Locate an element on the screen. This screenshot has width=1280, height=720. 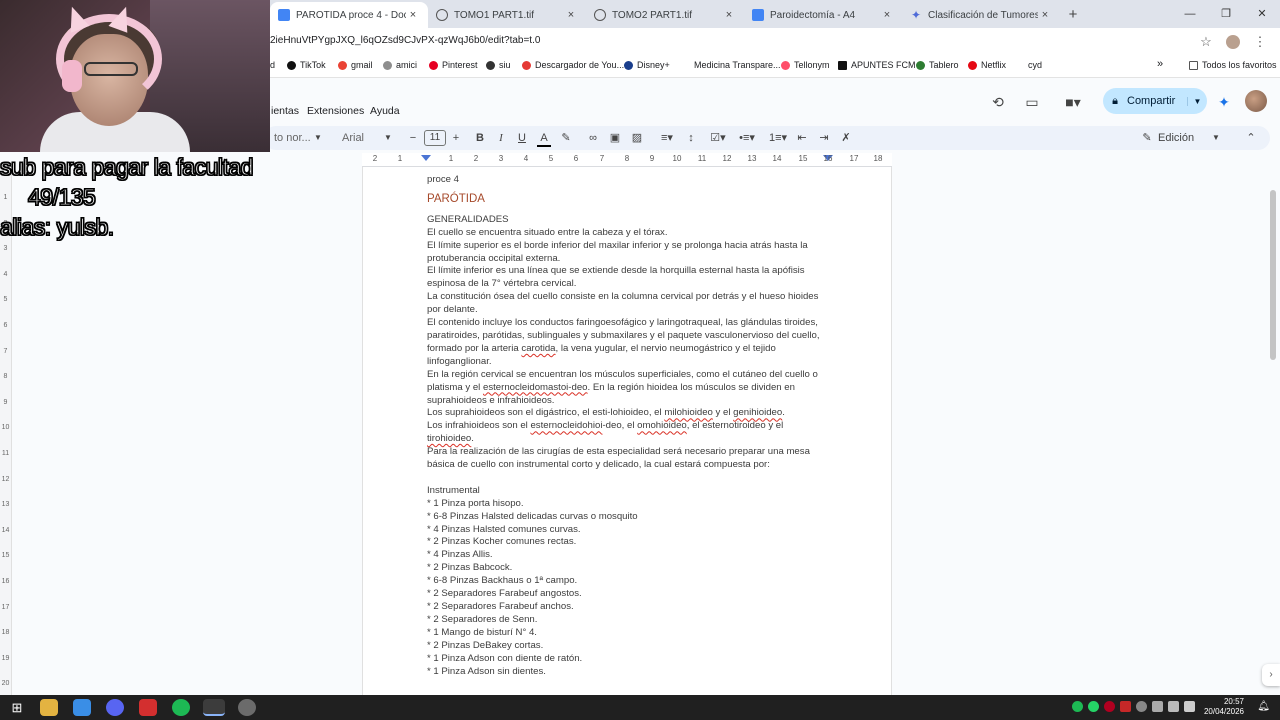
tab-paroidectomia: Paroidectomía - A4 × is located at coordinates (823, 15).